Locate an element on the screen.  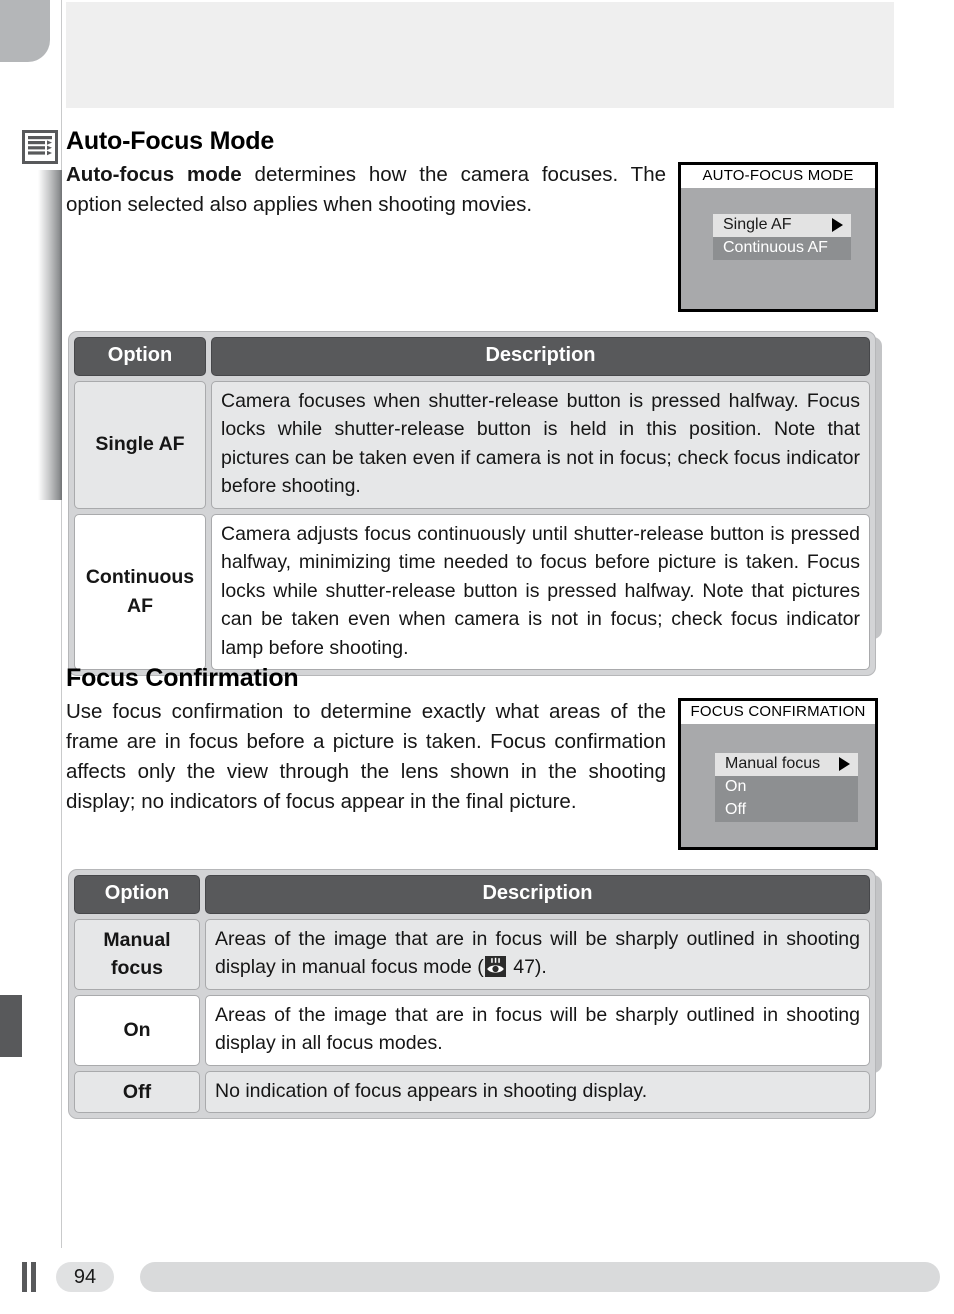
menu-item-single-af: Single AF is located at coordinates (782, 225).